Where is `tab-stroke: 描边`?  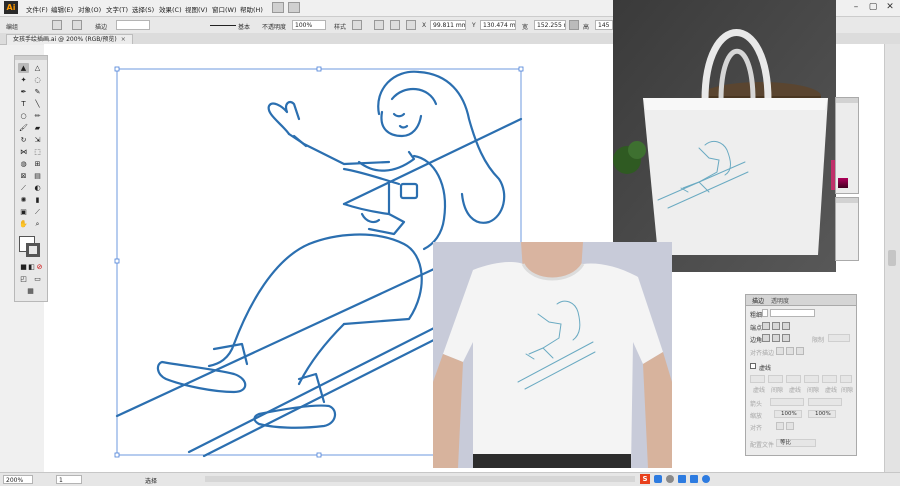
tab-stroke: 描边 is located at coordinates (758, 300).